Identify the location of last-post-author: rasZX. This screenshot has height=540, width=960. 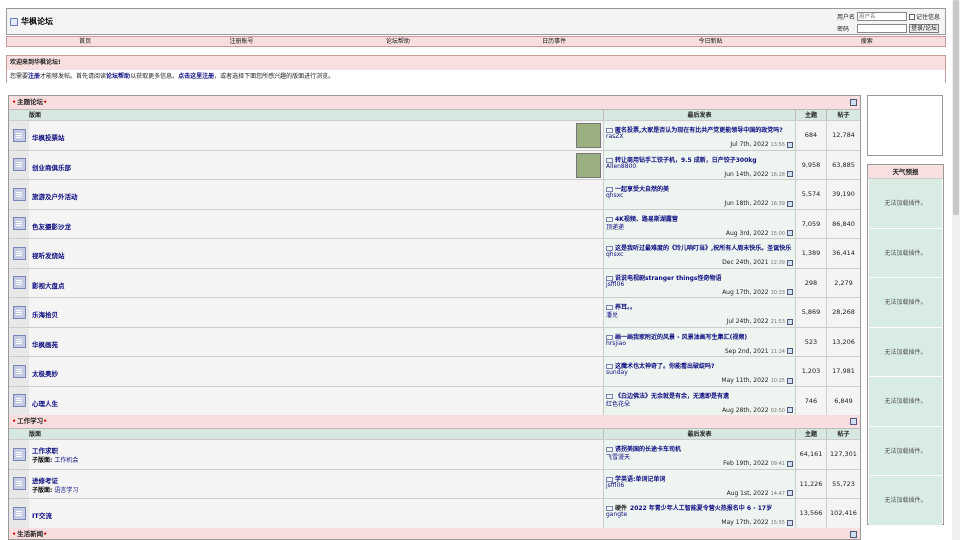
(615, 136).